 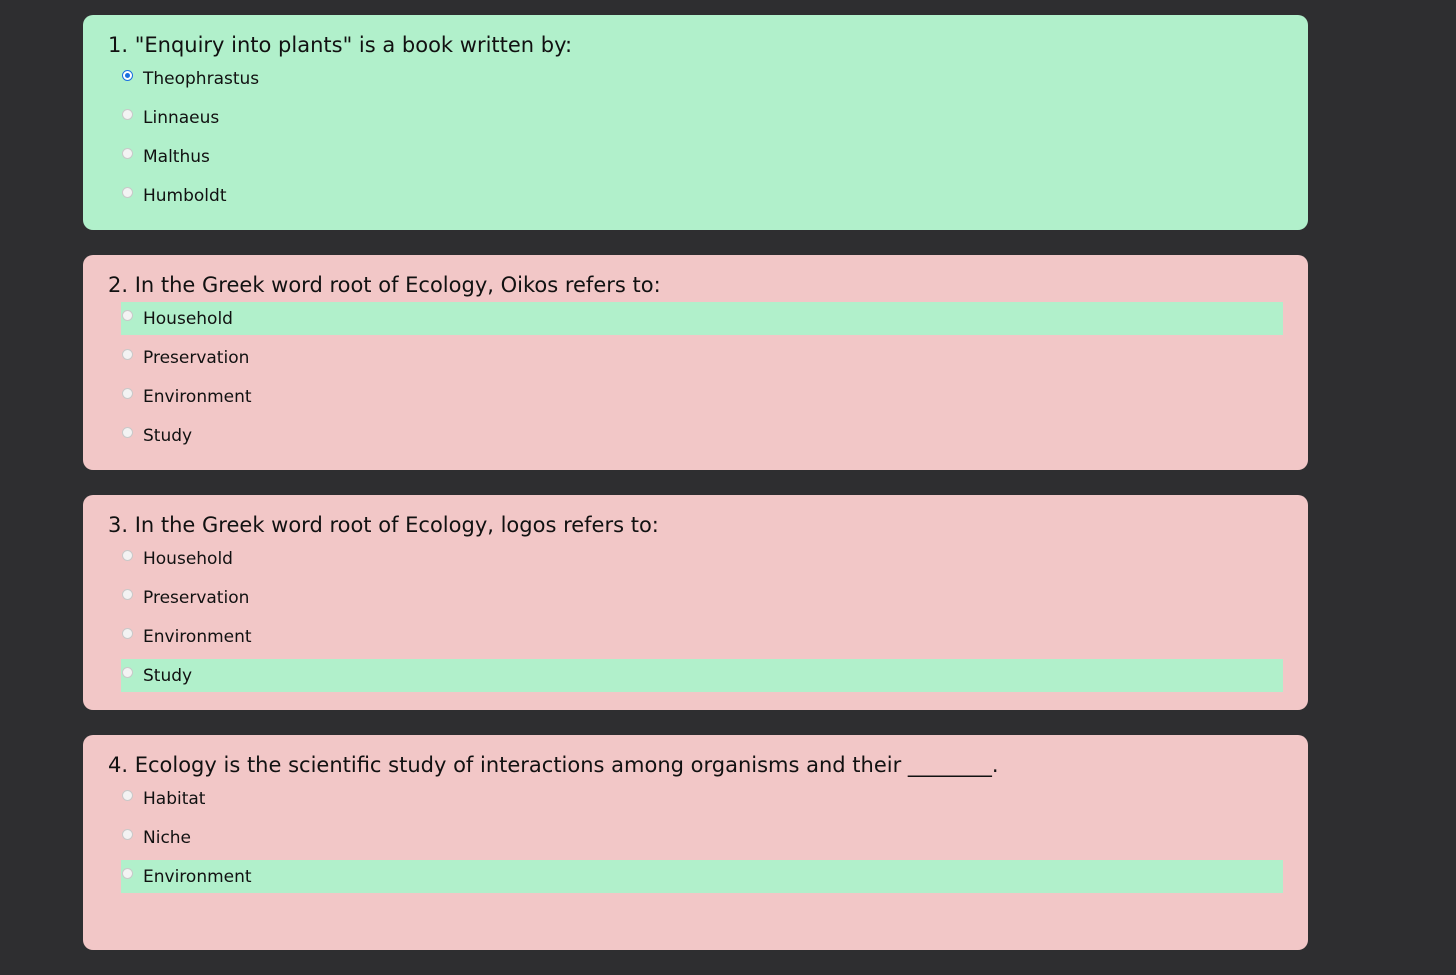 I want to click on answer-option-label: Habitat, so click(x=174, y=799).